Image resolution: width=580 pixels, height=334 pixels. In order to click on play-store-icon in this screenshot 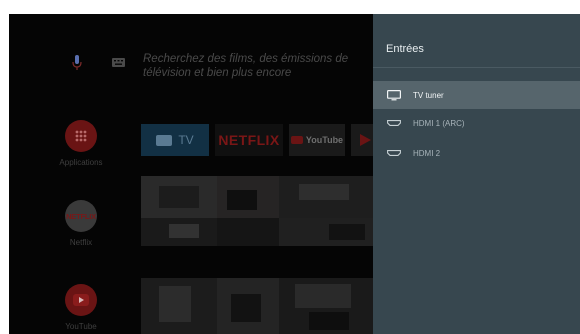, I will do `click(365, 140)`.